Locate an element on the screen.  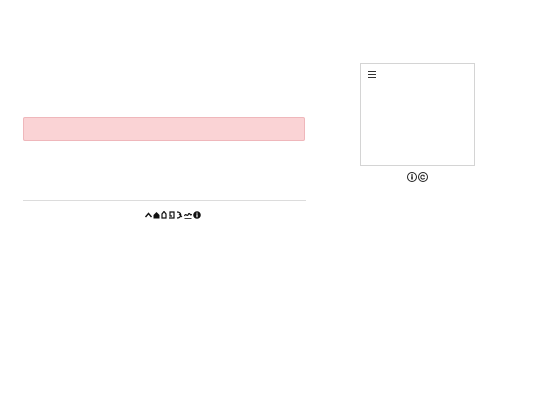
home-icon is located at coordinates (156, 215).